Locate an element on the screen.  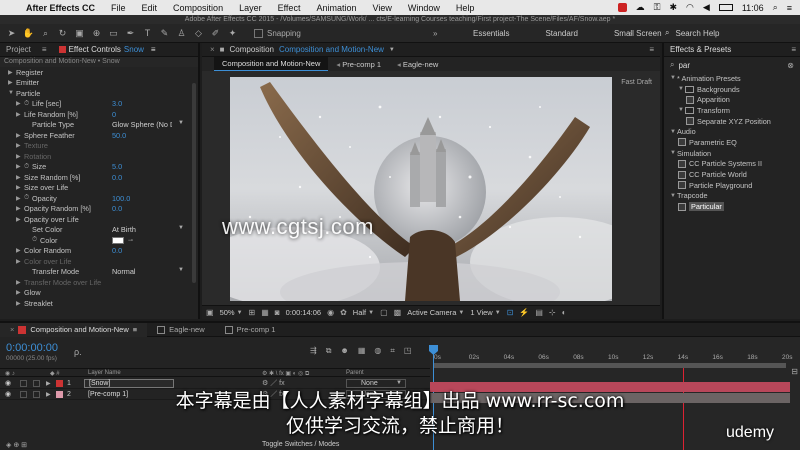
comp-mini-flowchart-icon: ⇶ is located at coordinates (313, 351).